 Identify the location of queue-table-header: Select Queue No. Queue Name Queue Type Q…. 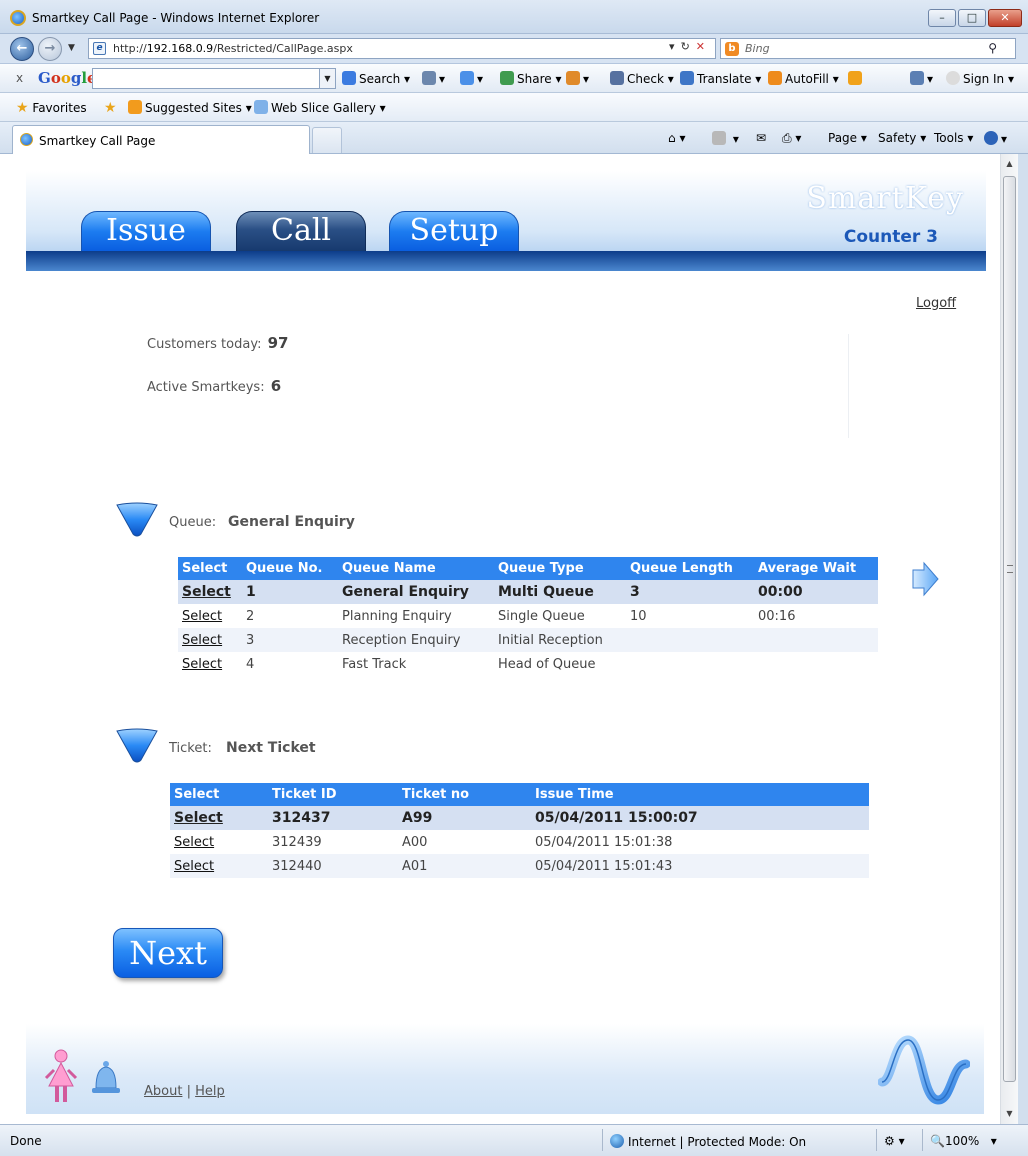
(528, 568).